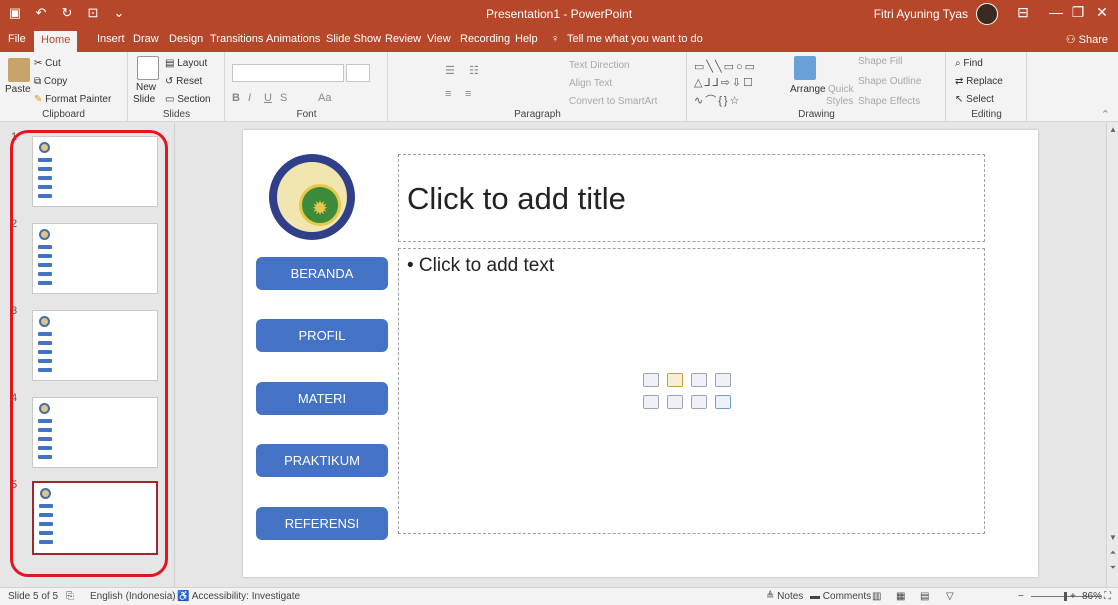 The image size is (1118, 605). What do you see at coordinates (921, 14) in the screenshot?
I see `user-name: Fitri Ayuning Tyas` at bounding box center [921, 14].